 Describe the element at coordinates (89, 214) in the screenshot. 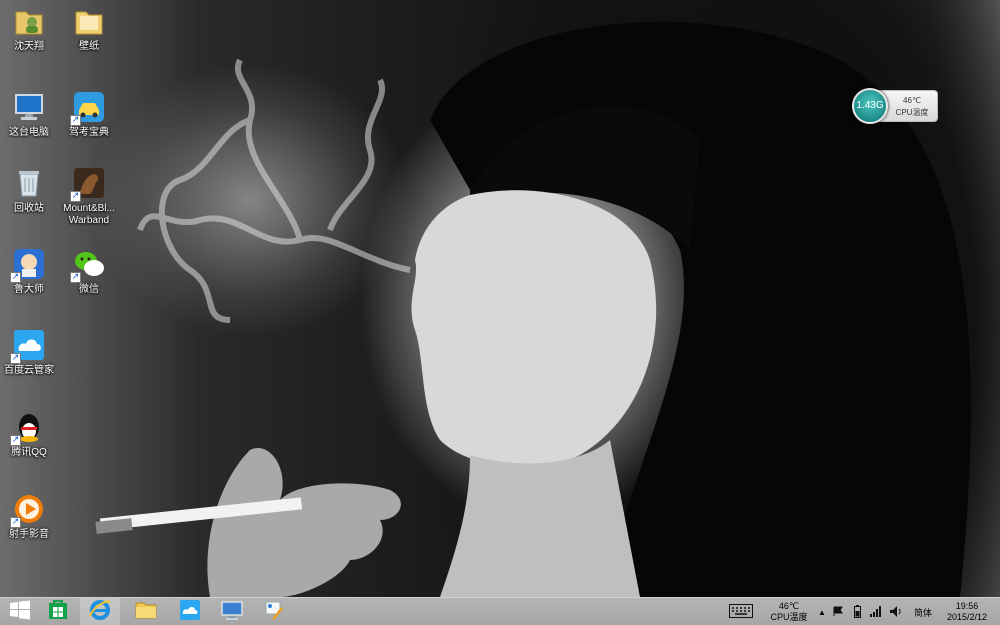

I see `desktop-icon-label: Mount&Bl... Warband` at that location.